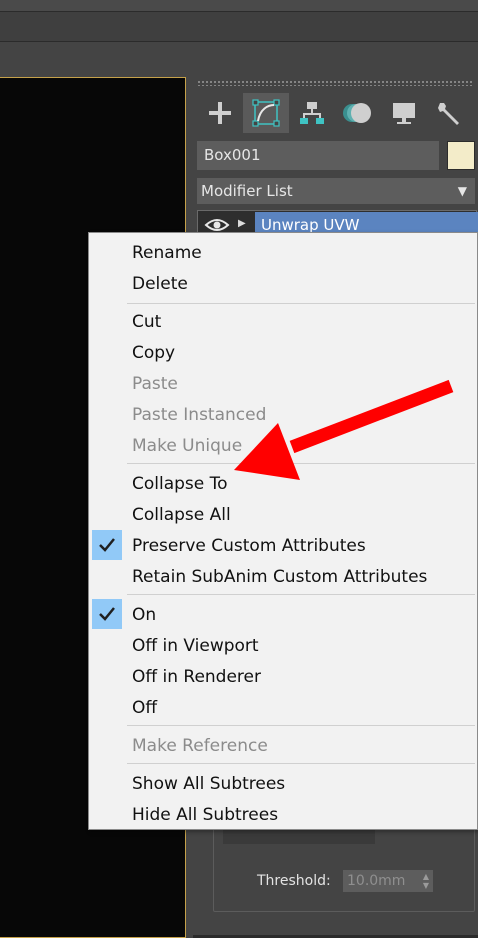 This screenshot has height=938, width=478. I want to click on wrench-icon, so click(448, 114).